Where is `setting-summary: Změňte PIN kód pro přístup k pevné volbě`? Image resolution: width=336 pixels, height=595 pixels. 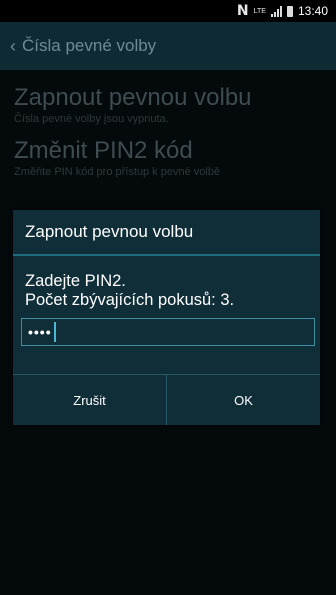 setting-summary: Změňte PIN kód pro přístup k pevné volbě is located at coordinates (117, 172).